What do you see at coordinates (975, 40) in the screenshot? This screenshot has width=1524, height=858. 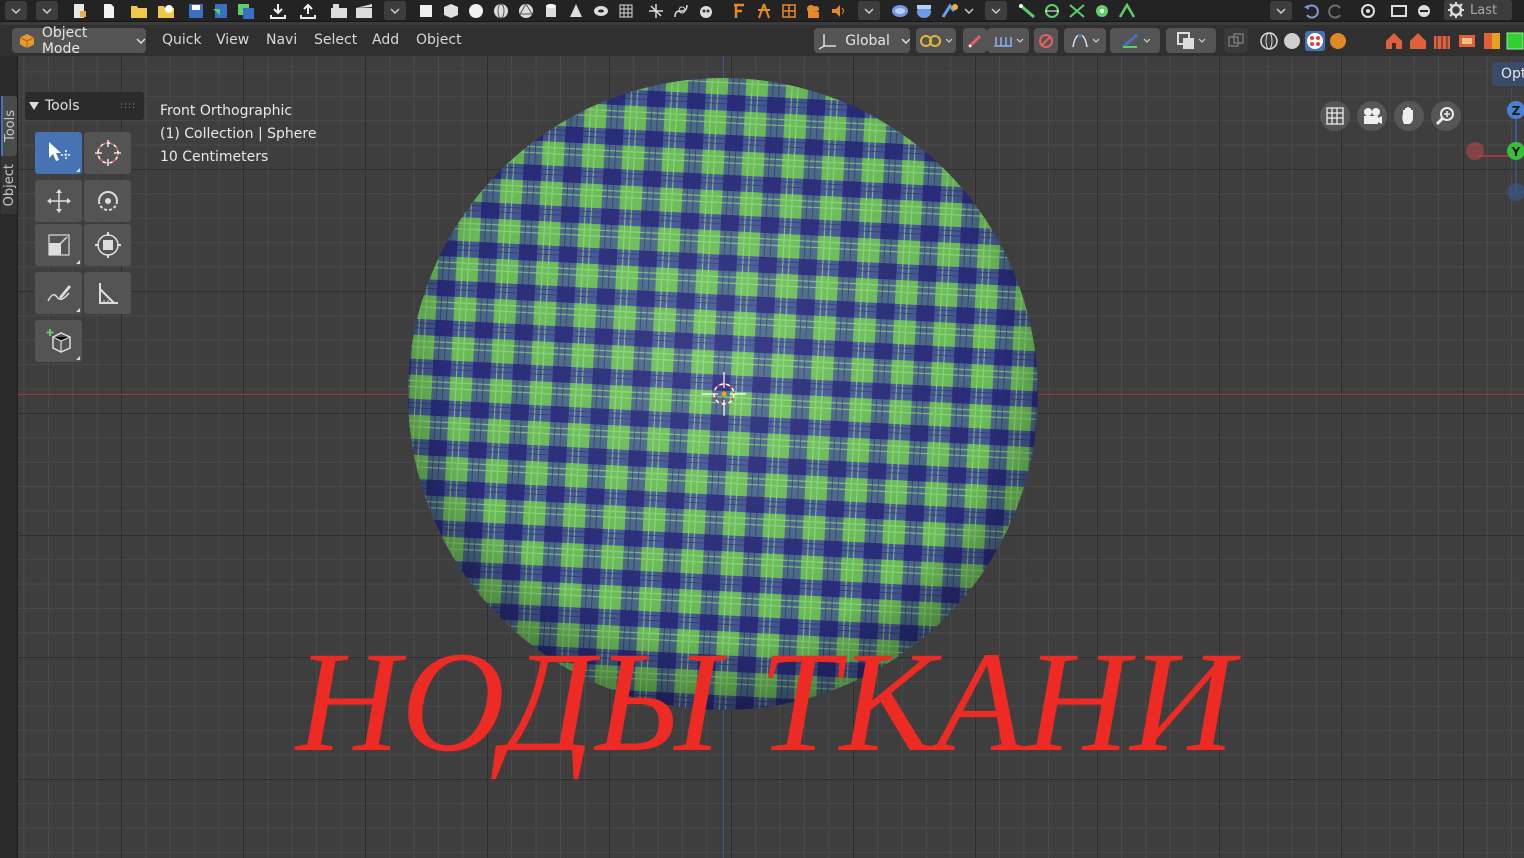 I see `snap-toggle` at bounding box center [975, 40].